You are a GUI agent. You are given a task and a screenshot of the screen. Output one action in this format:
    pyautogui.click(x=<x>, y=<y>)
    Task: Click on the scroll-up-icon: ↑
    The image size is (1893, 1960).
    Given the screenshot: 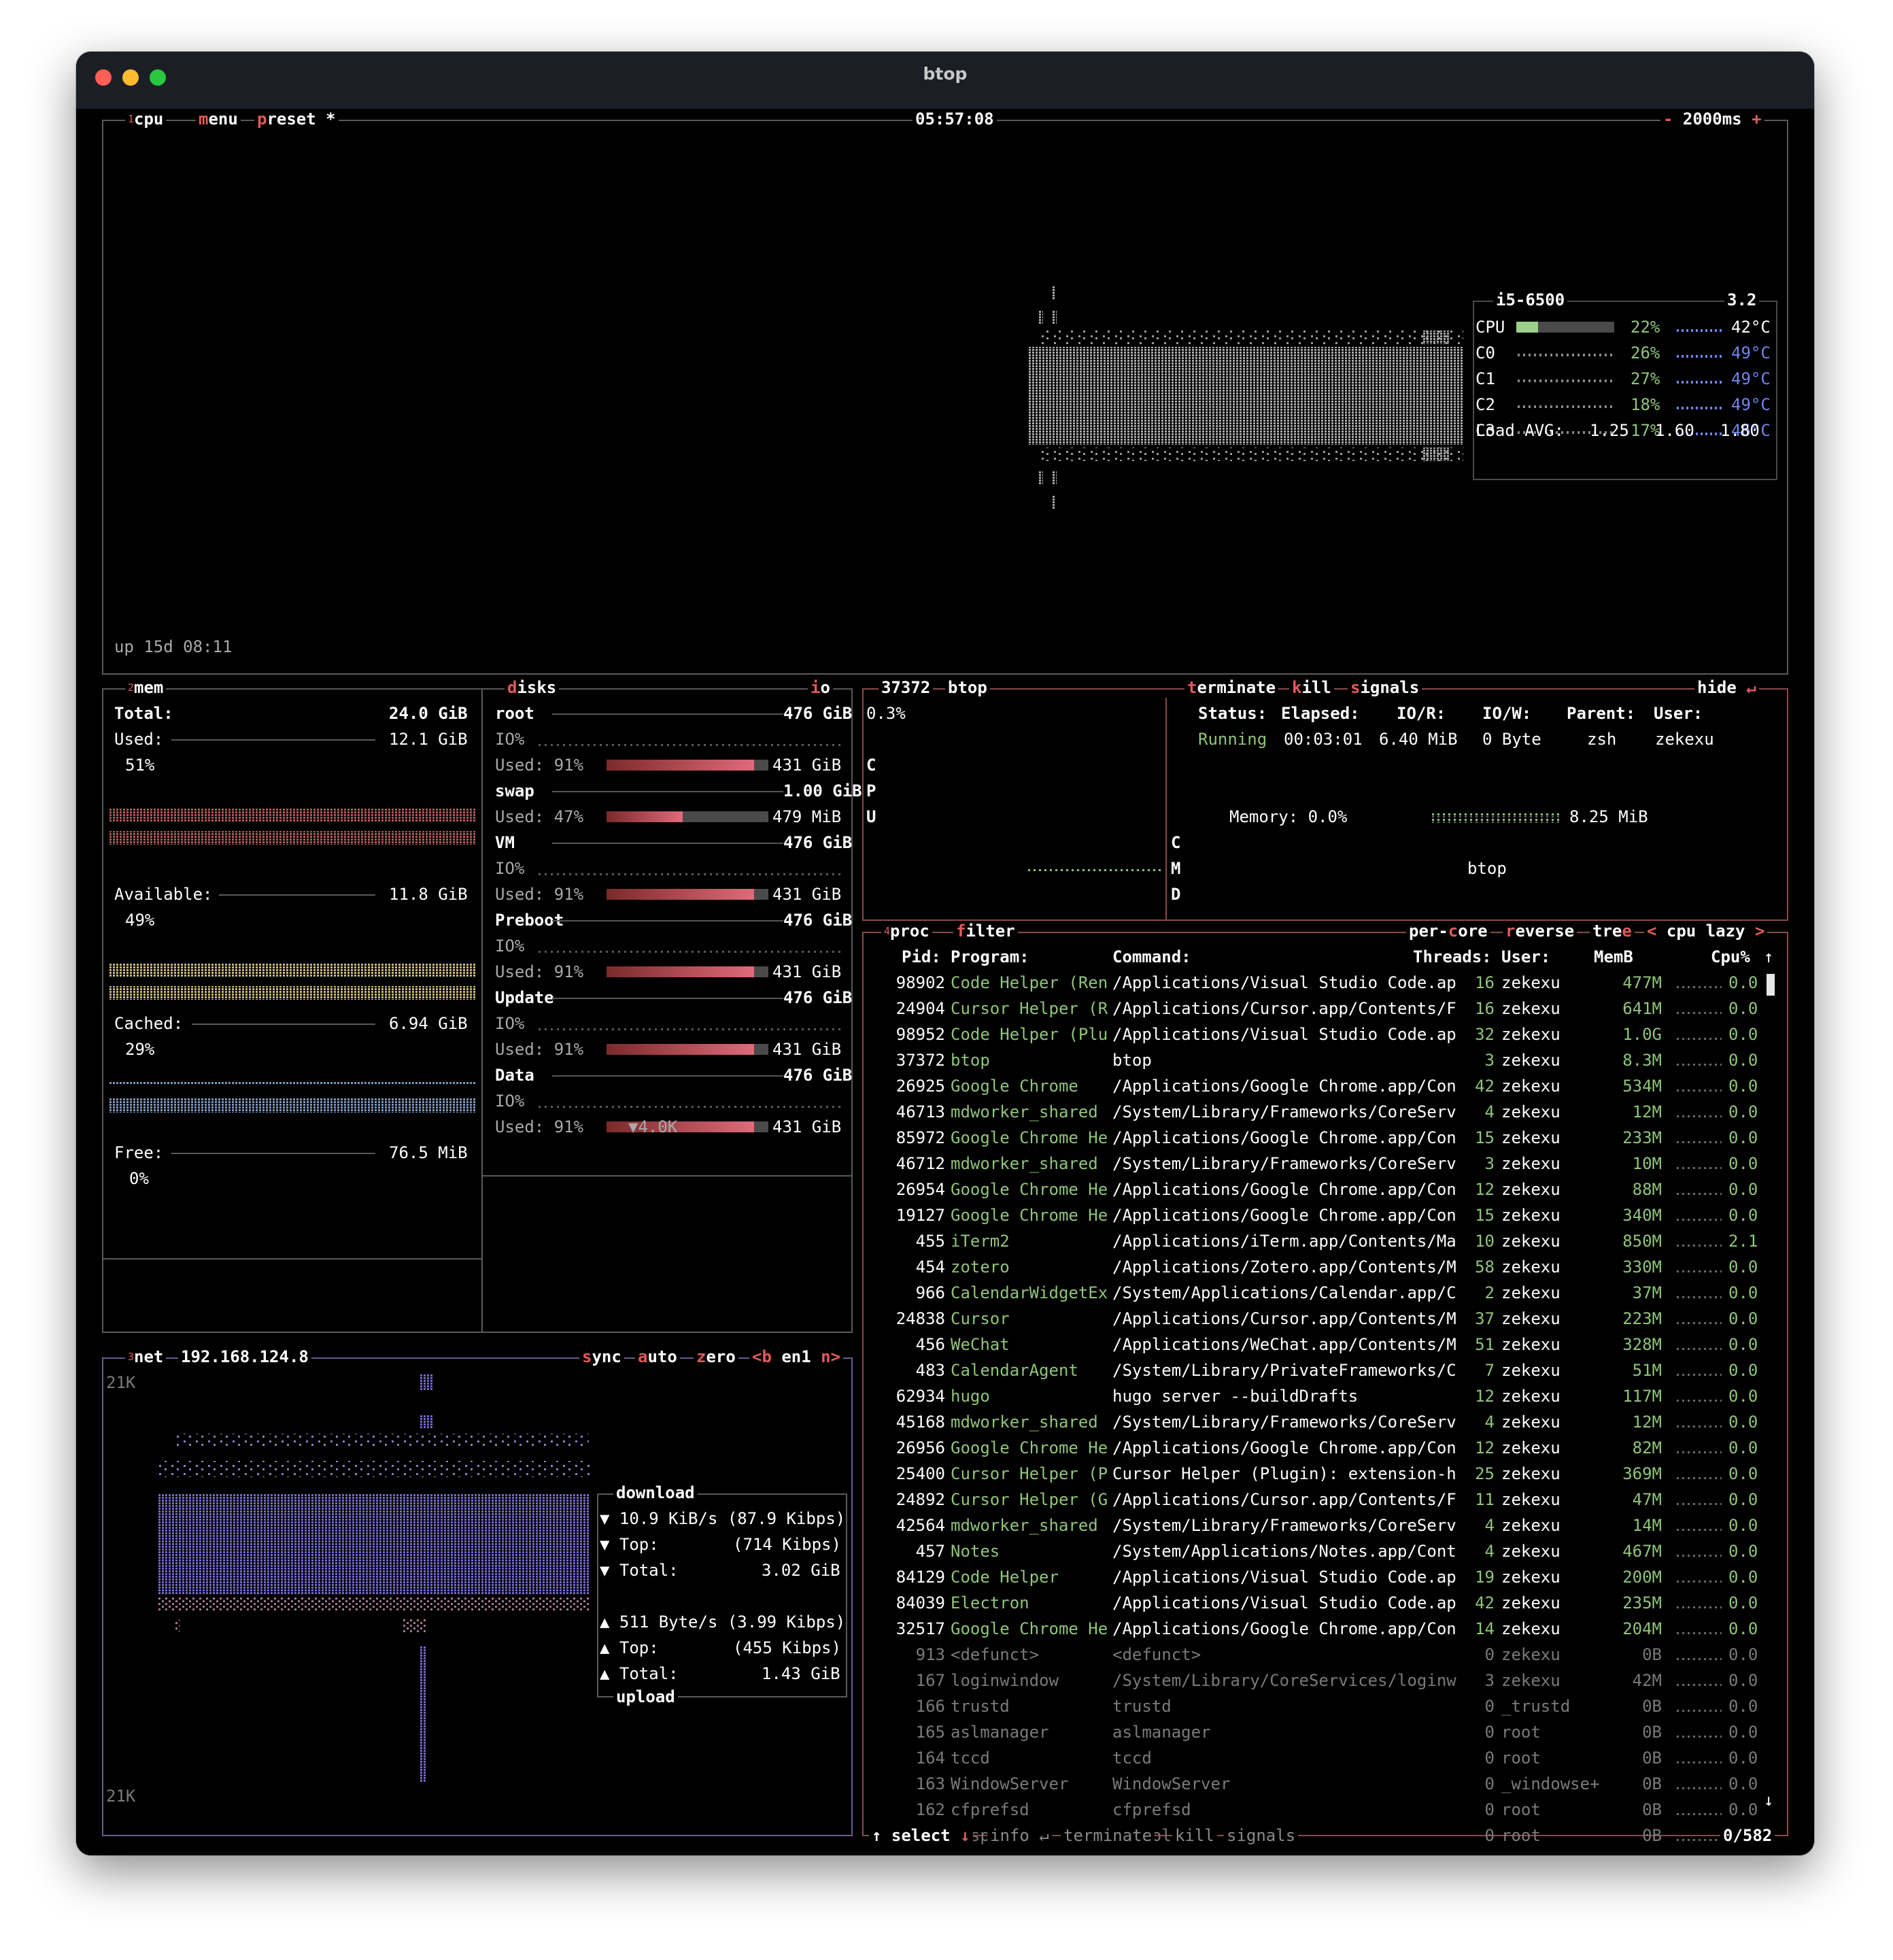 What is the action you would take?
    pyautogui.click(x=1768, y=957)
    